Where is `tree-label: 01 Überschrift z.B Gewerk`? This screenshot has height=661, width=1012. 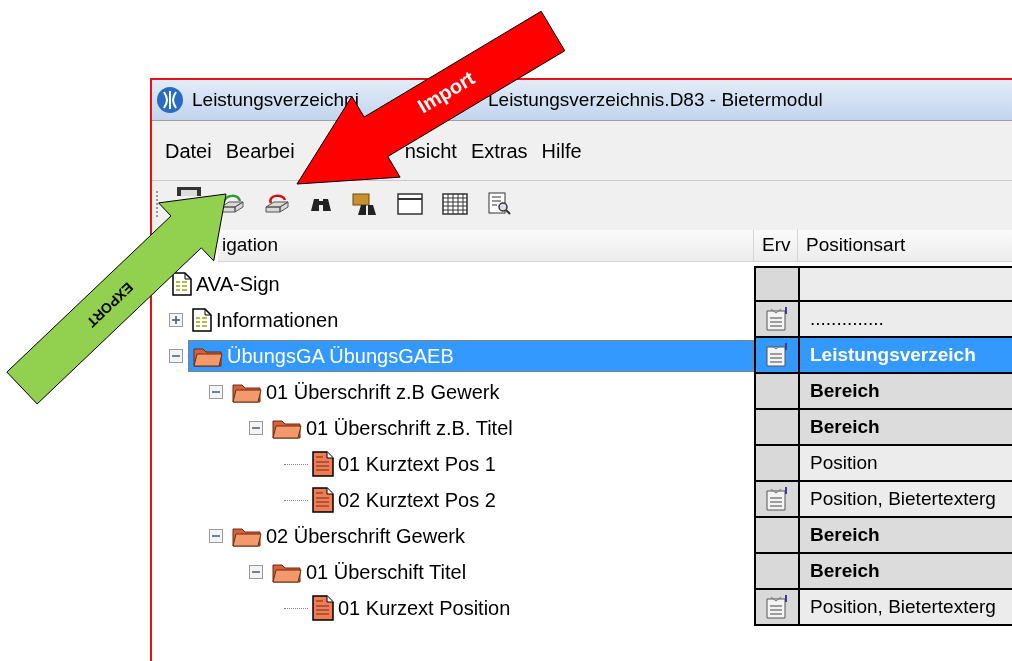
tree-label: 01 Überschrift z.B Gewerk is located at coordinates (383, 392).